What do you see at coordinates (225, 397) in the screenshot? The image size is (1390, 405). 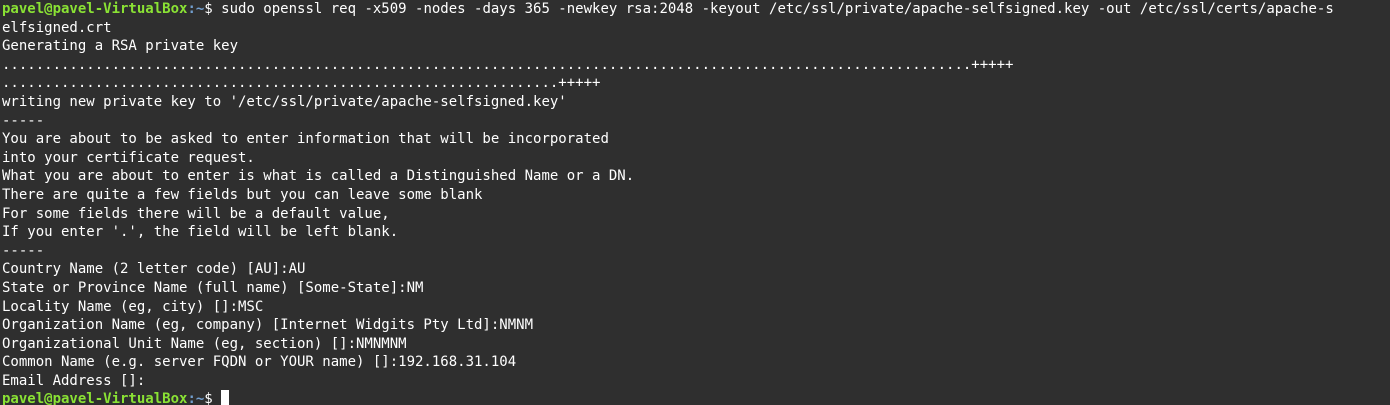 I see `text-cursor` at bounding box center [225, 397].